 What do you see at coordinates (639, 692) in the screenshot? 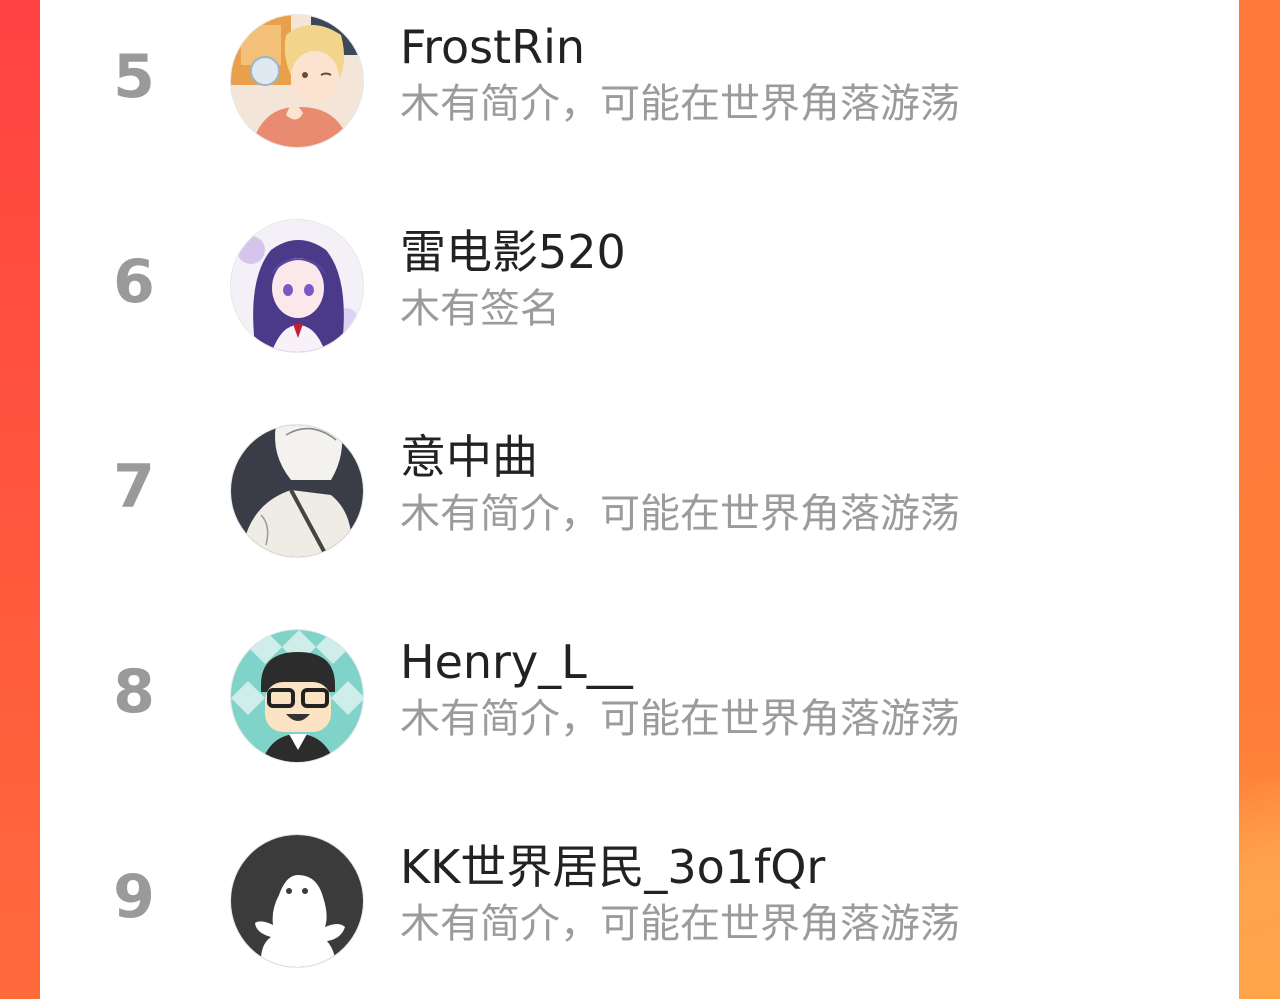
I see `ranking-row: 8 Henry_L__ 木有简介，可能在世界角落游荡` at bounding box center [639, 692].